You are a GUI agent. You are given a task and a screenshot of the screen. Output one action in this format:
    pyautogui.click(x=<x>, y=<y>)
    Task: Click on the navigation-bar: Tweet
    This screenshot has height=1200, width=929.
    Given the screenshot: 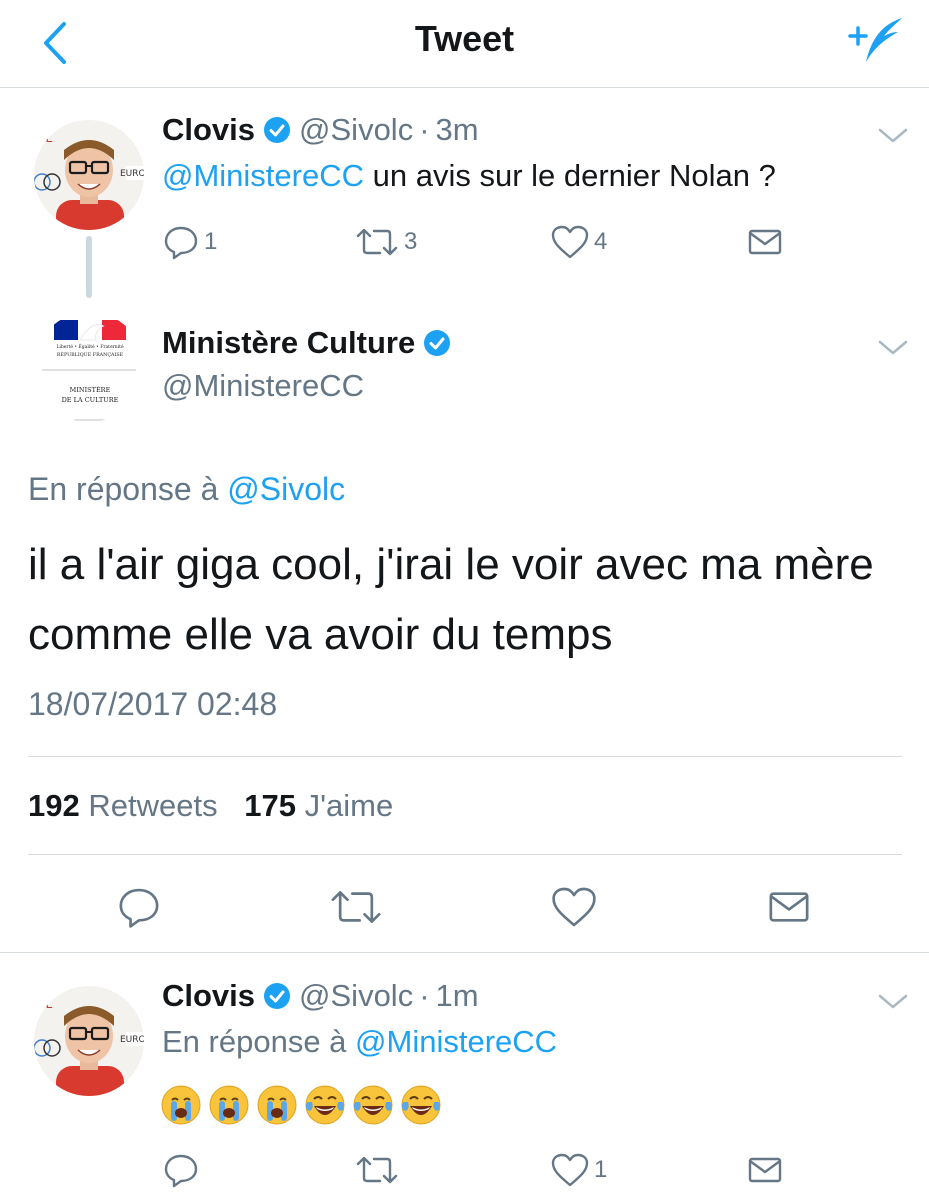 What is the action you would take?
    pyautogui.click(x=464, y=44)
    